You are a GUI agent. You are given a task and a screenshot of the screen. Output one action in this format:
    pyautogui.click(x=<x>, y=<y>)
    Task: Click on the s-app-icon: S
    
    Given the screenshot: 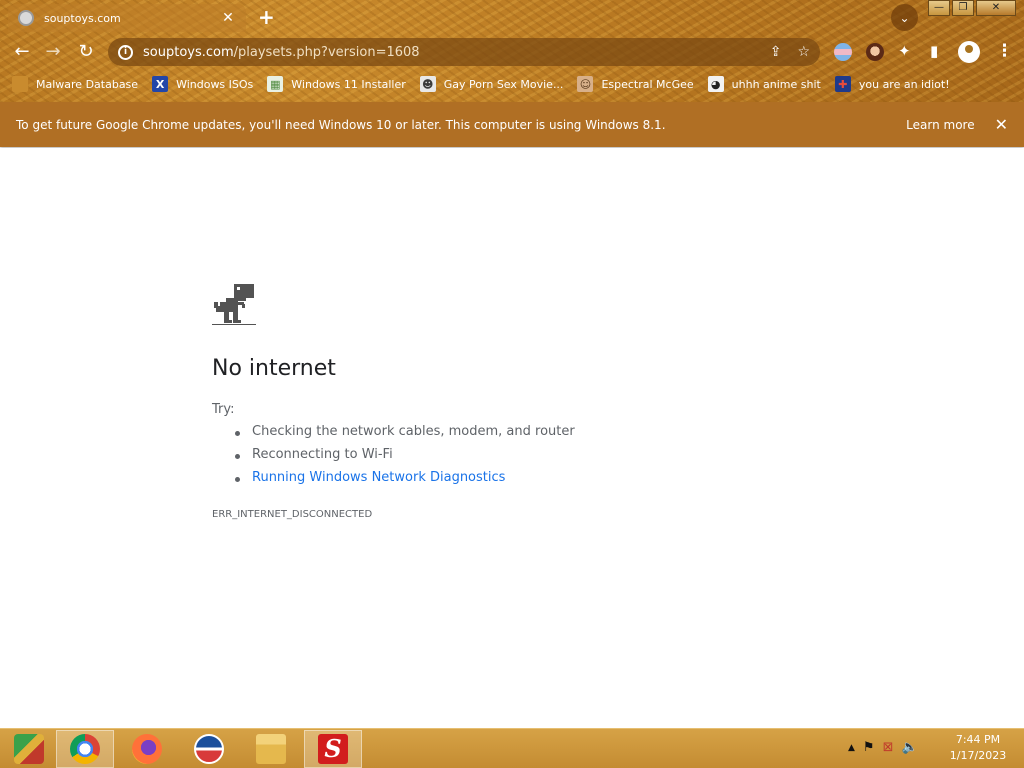 What is the action you would take?
    pyautogui.click(x=333, y=749)
    